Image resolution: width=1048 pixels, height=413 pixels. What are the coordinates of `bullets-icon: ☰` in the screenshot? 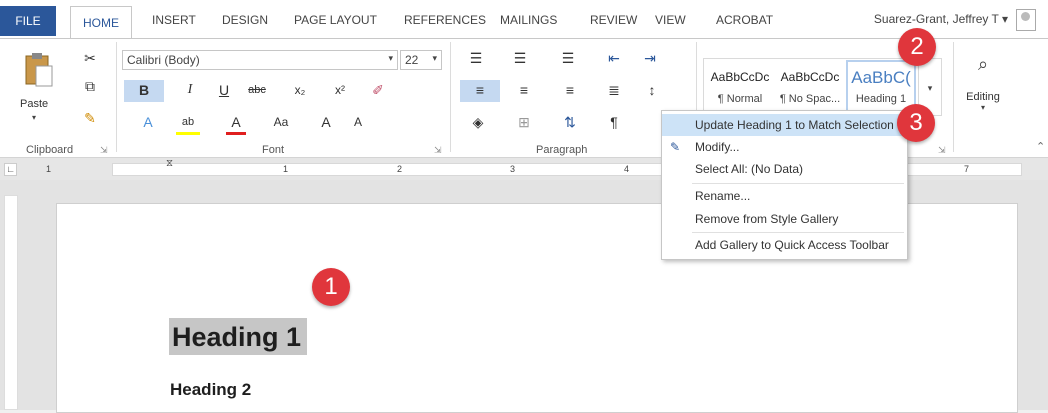 It's located at (476, 58).